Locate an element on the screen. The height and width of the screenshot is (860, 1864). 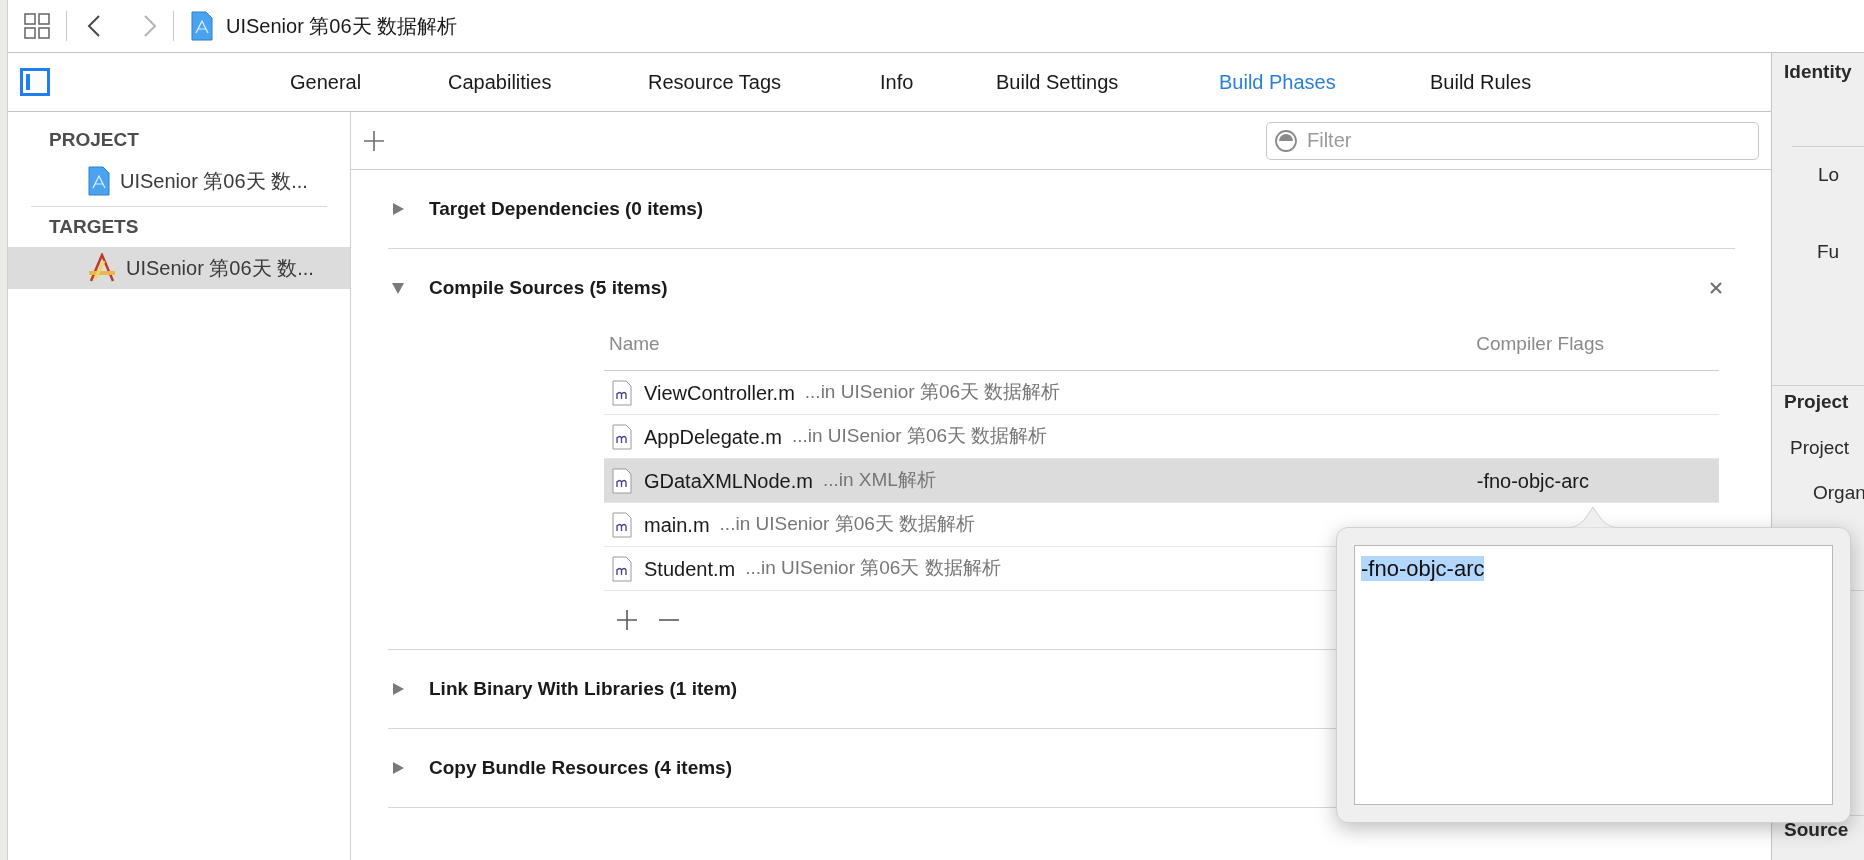
close-icon is located at coordinates (1716, 288).